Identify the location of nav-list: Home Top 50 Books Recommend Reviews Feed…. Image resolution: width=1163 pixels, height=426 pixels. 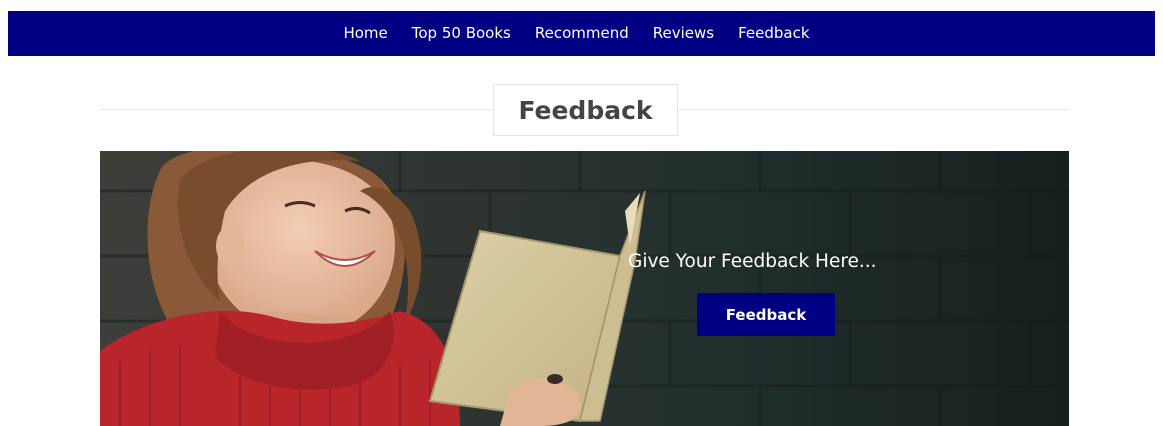
(576, 33).